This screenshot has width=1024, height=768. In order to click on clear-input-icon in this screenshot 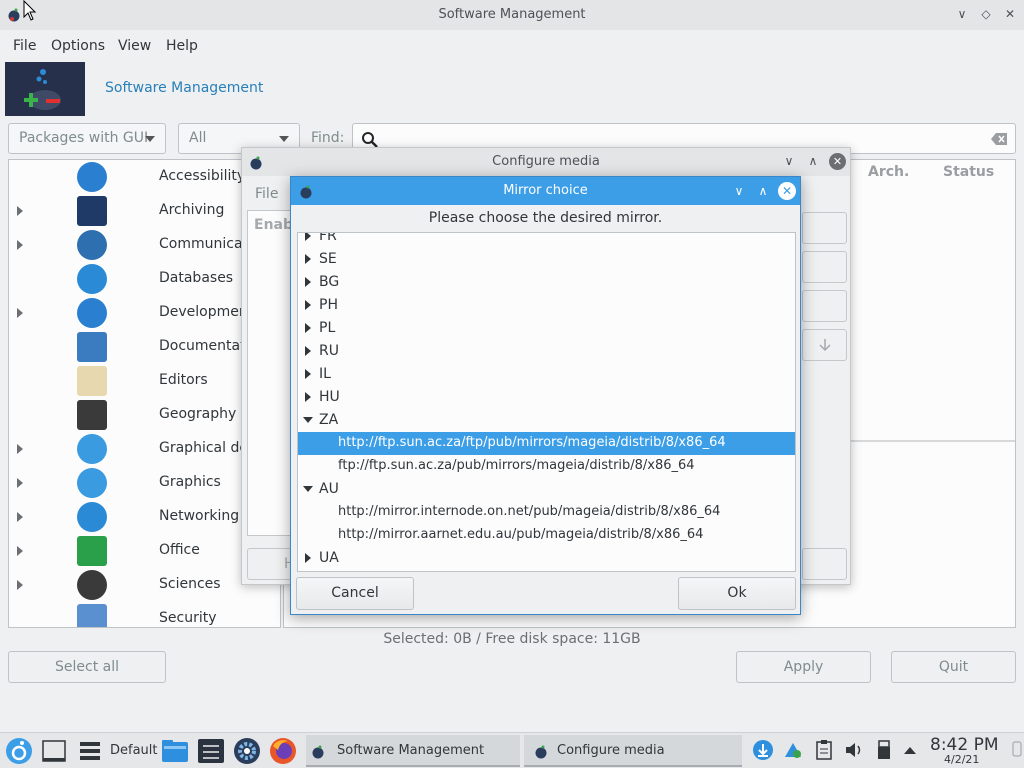, I will do `click(999, 139)`.